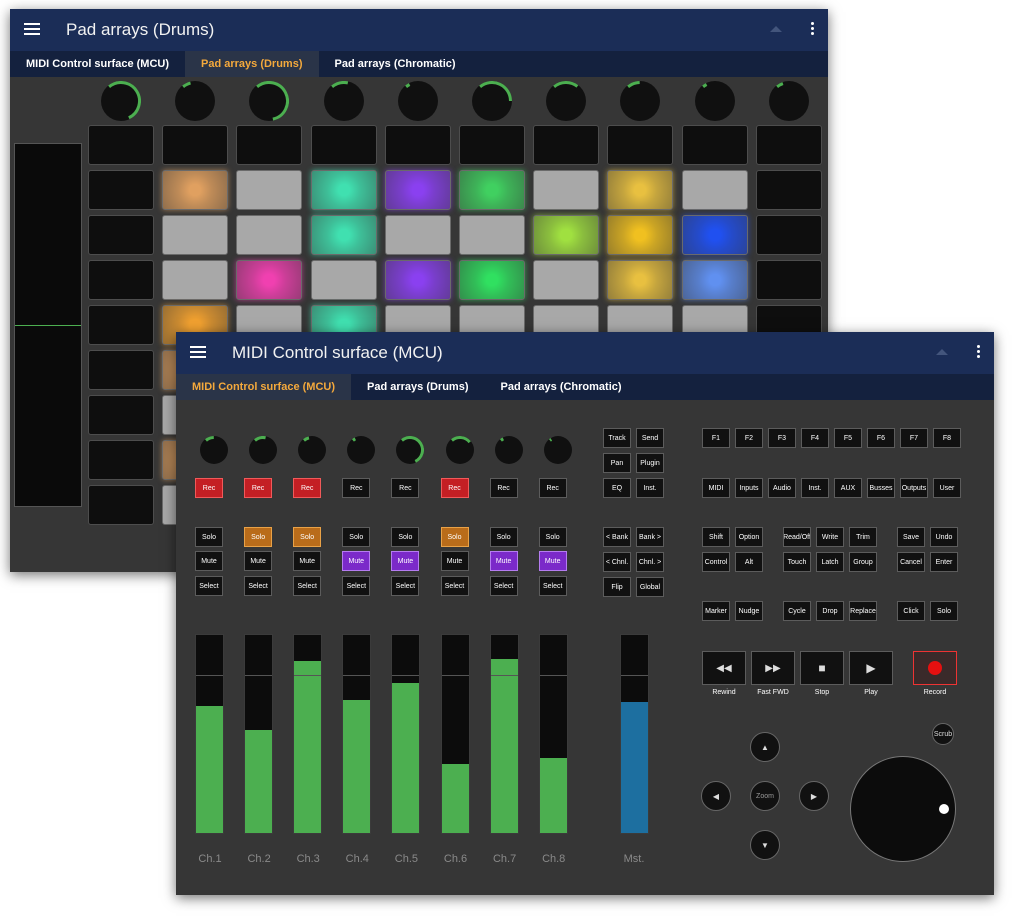 The image size is (1024, 922). Describe the element at coordinates (944, 537) in the screenshot. I see `utility-button: Undo` at that location.